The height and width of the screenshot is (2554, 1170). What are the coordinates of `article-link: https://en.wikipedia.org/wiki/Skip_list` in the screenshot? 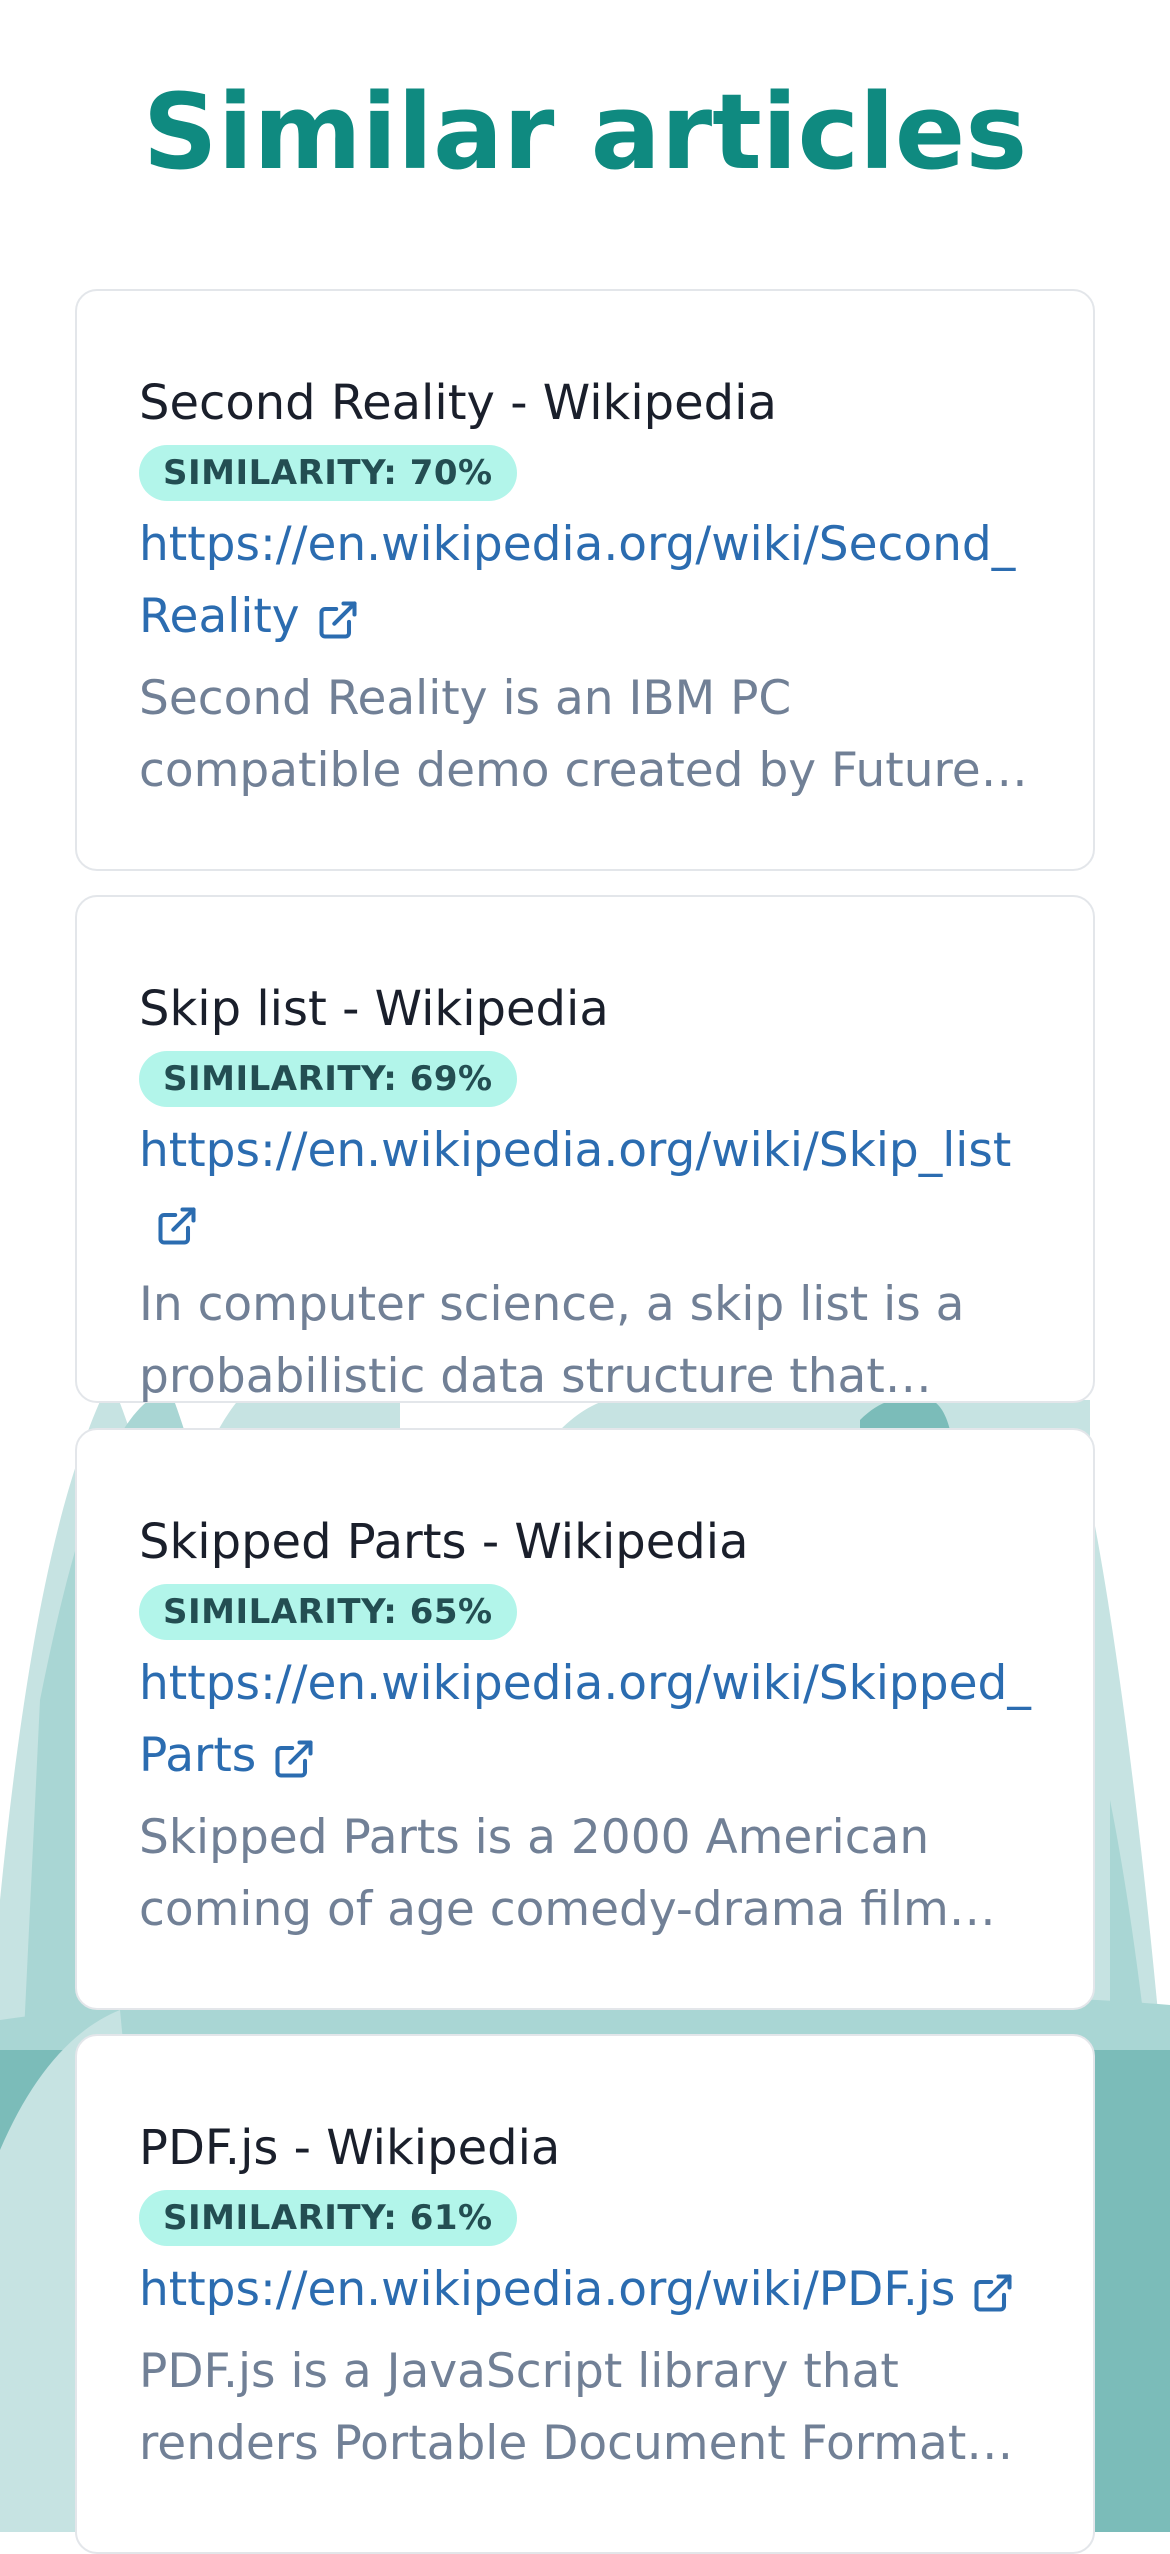 It's located at (586, 1187).